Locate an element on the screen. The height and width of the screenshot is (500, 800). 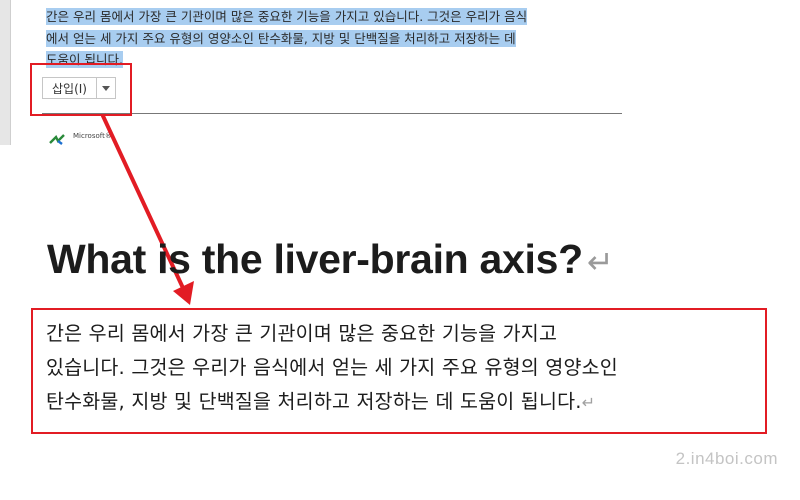
pasted-line-1: 간은 우리 몸에서 가장 큰 기관이며 많은 중요한 기능을 가지고 is located at coordinates (302, 333).